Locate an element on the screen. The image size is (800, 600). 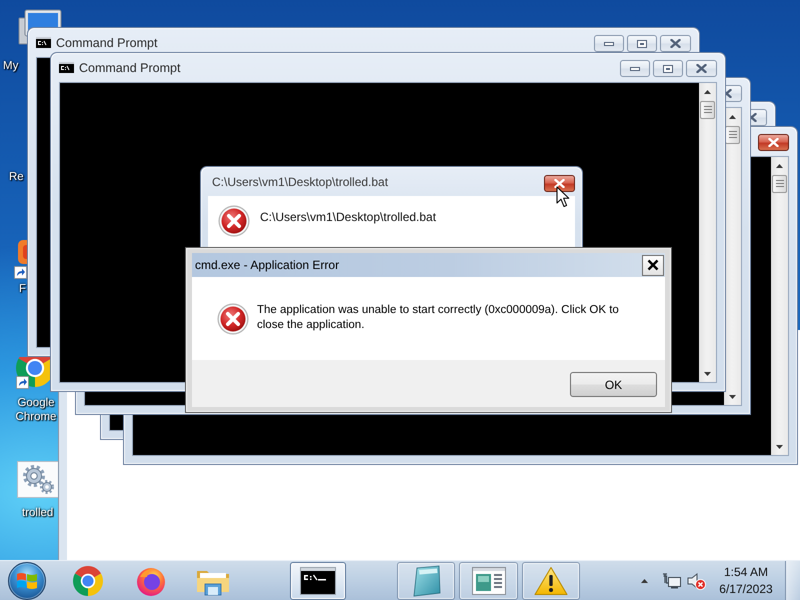
desktop-icon-label: F is located at coordinates (23, 289).